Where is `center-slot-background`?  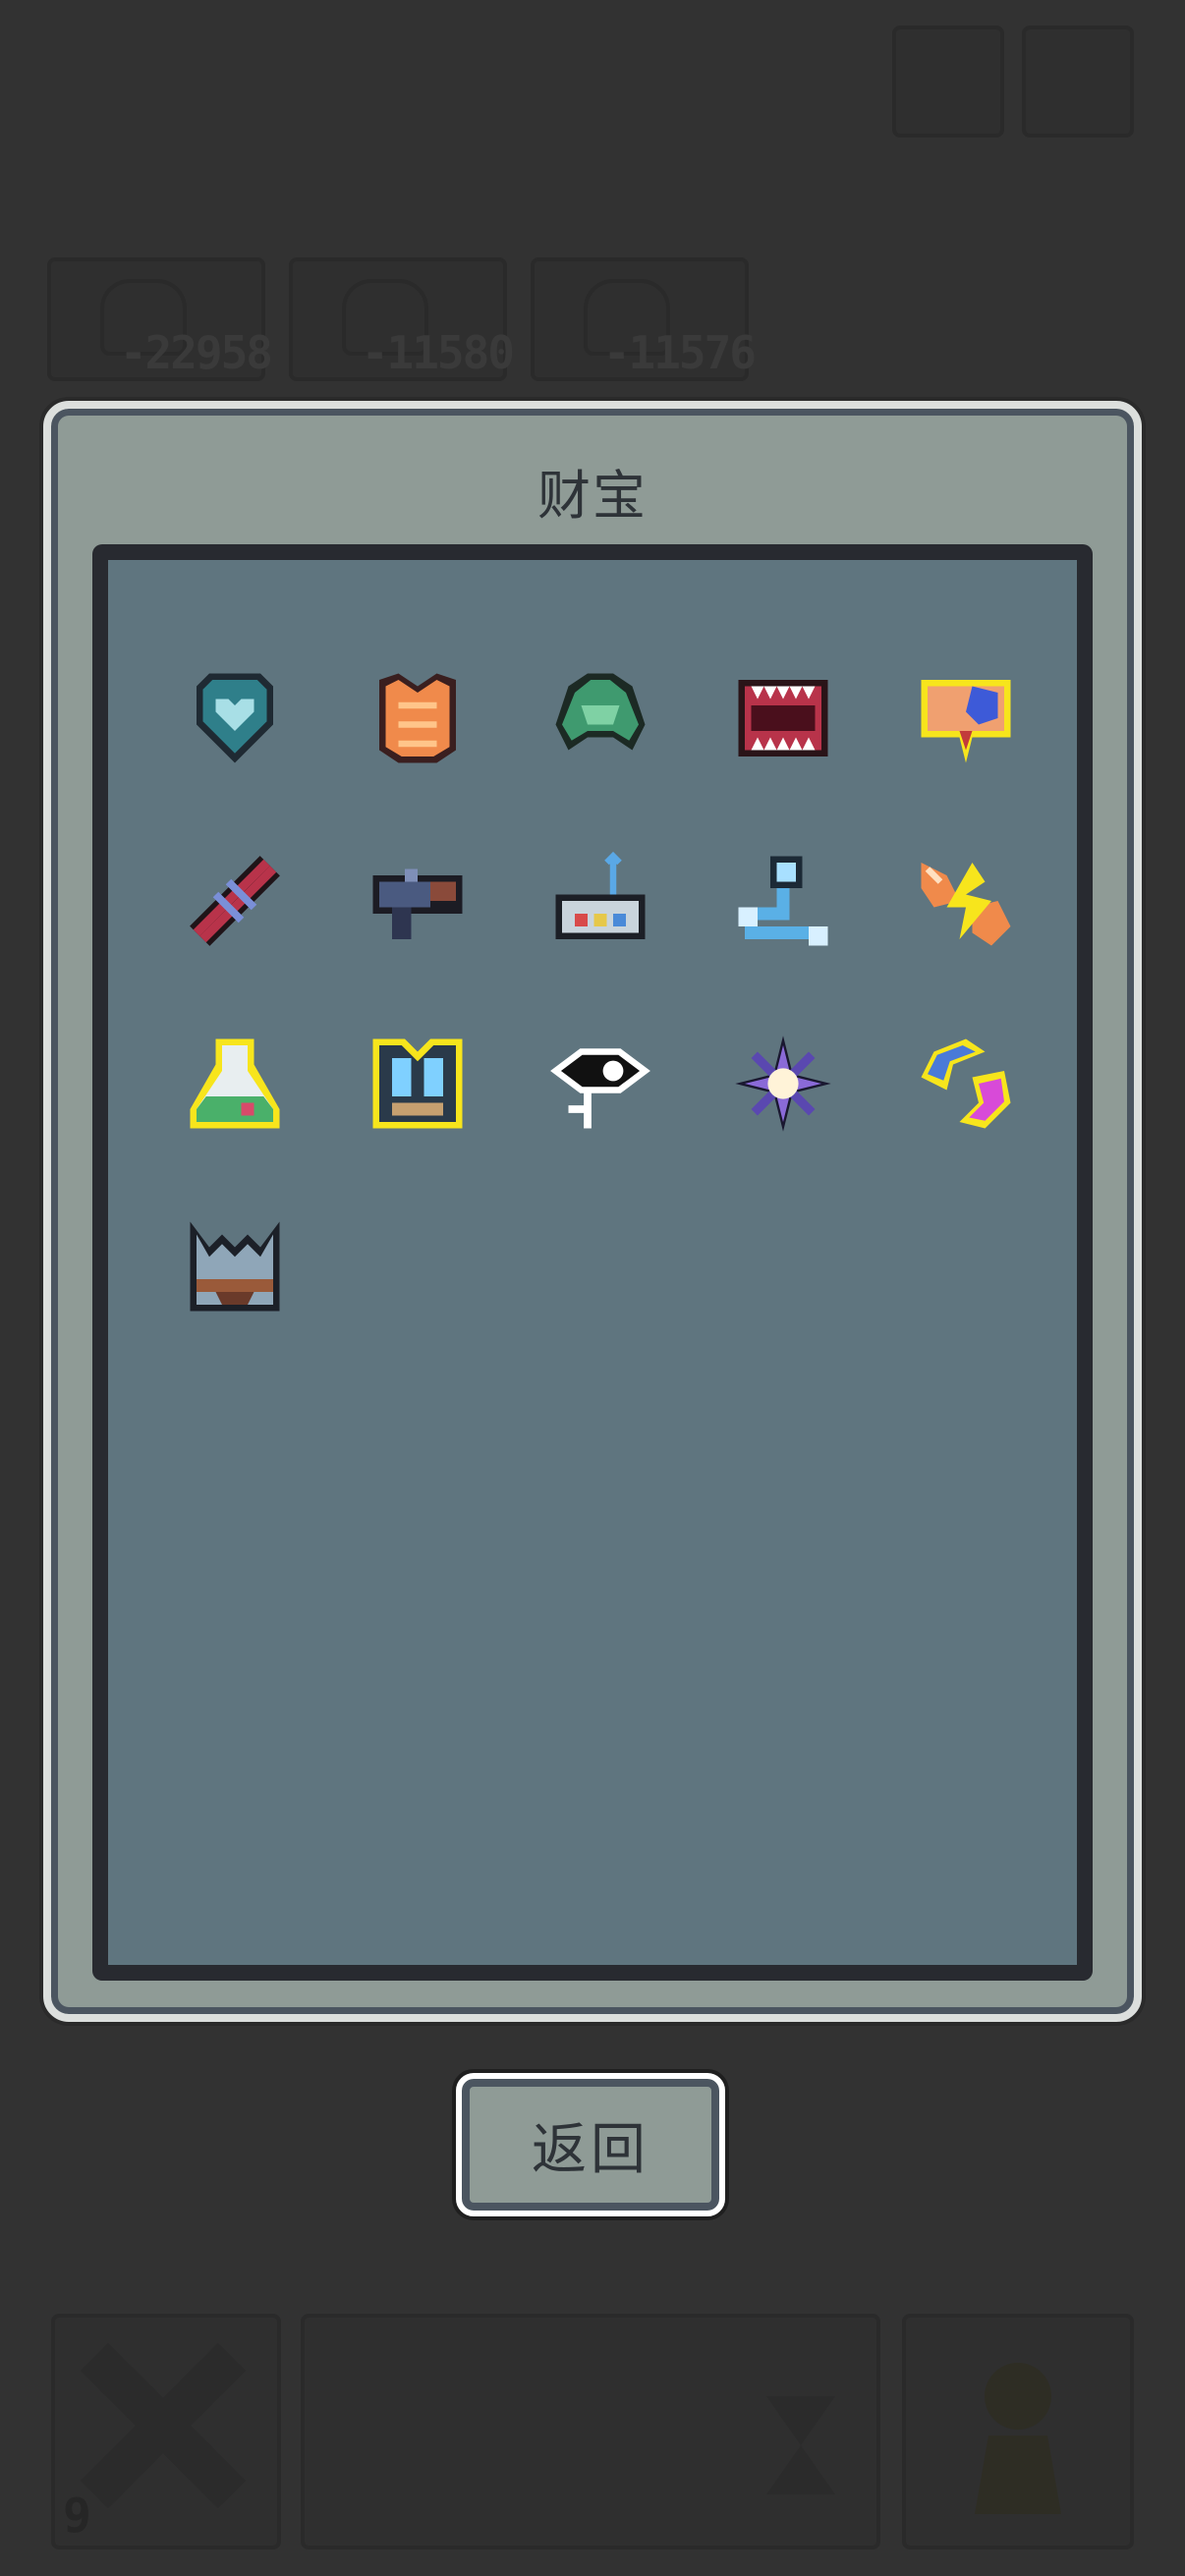
center-slot-background is located at coordinates (591, 2431).